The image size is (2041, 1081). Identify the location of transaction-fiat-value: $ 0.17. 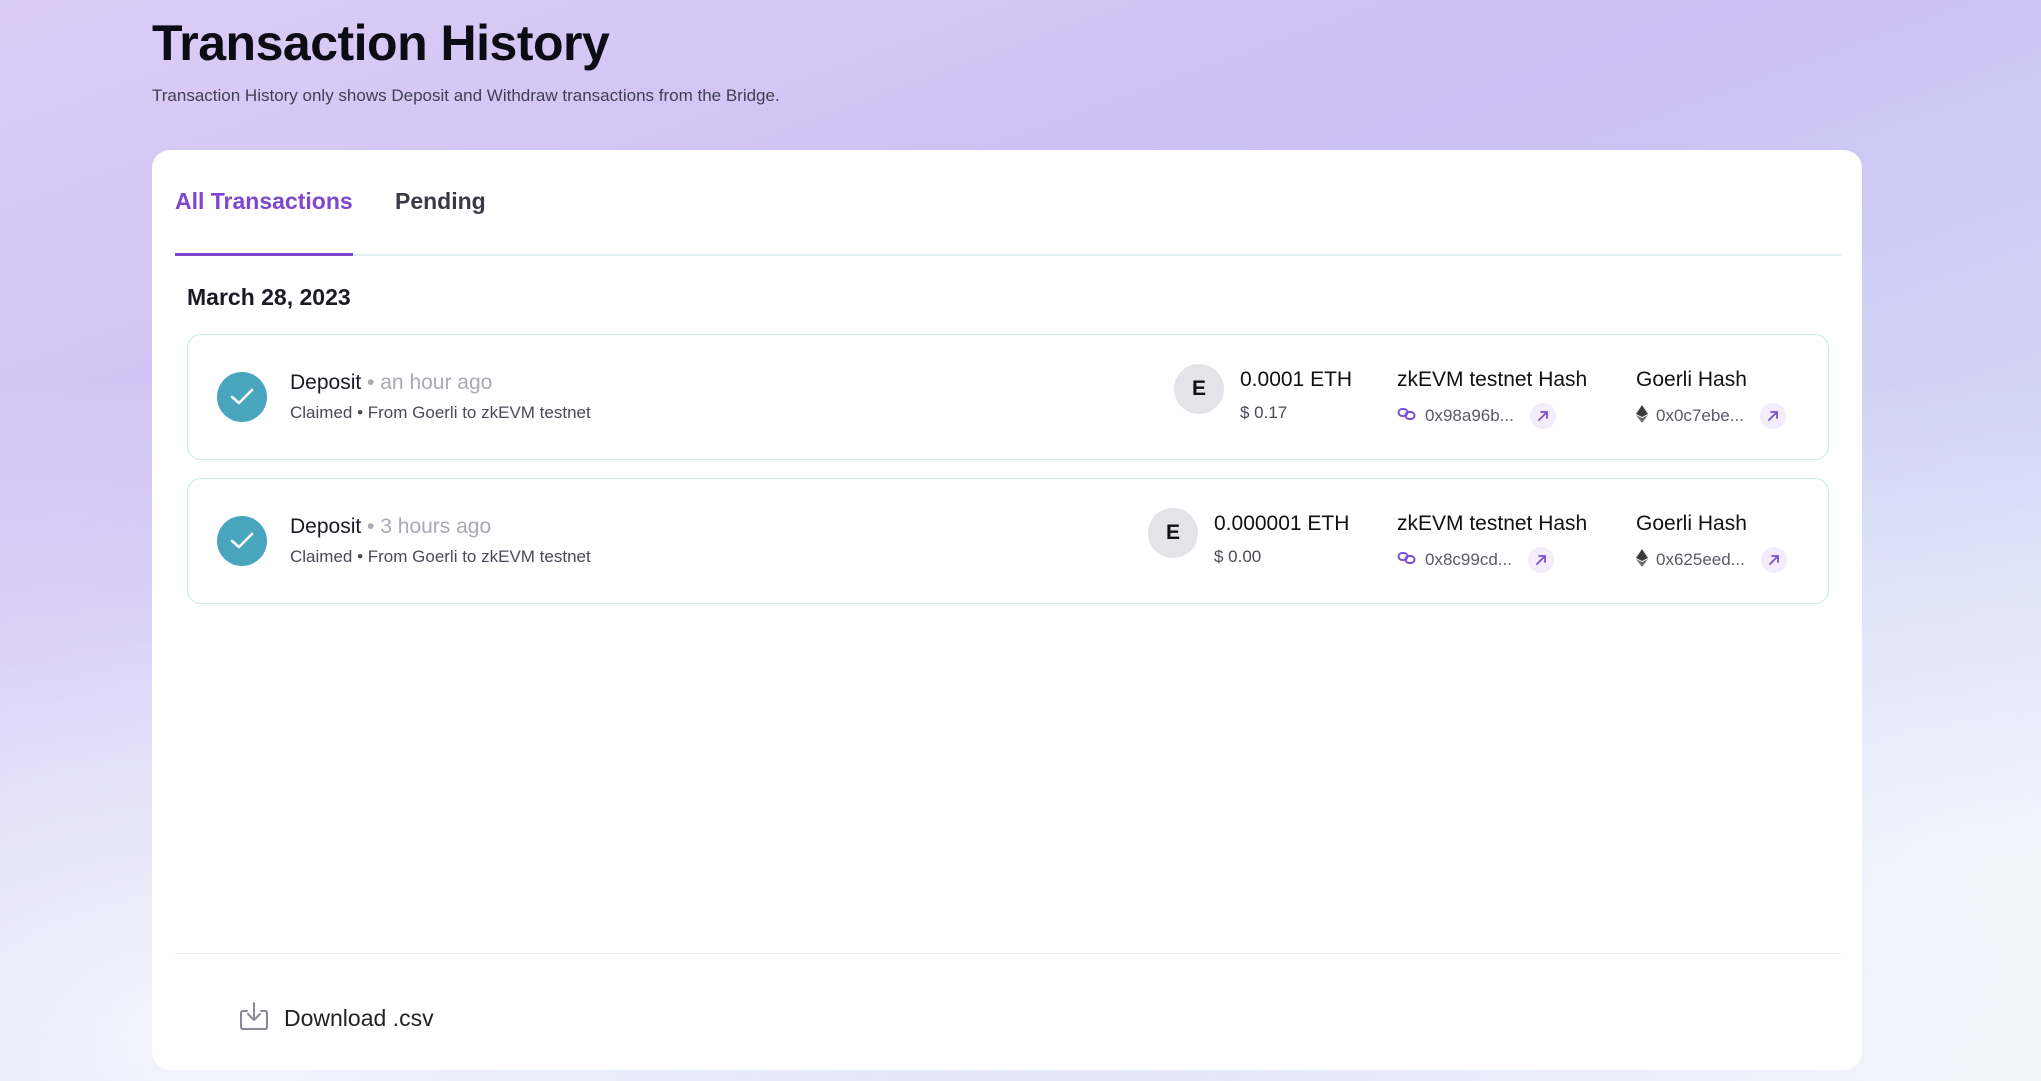
(1264, 412).